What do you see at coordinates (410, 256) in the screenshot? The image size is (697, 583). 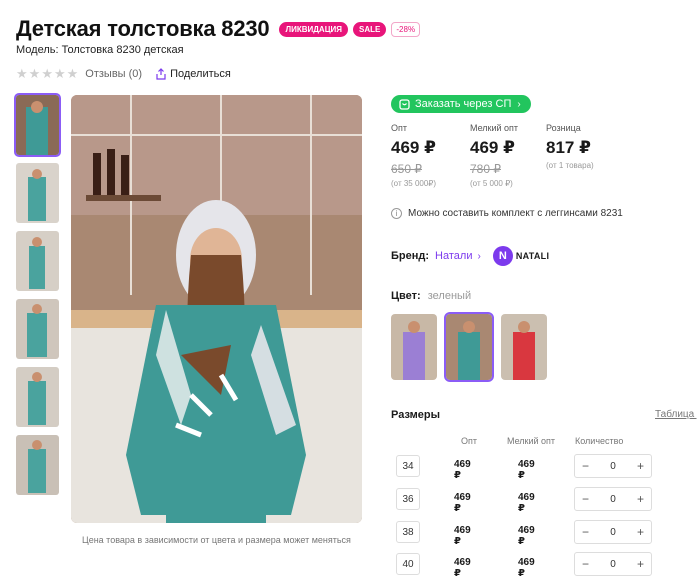 I see `brand-label: Бренд:` at bounding box center [410, 256].